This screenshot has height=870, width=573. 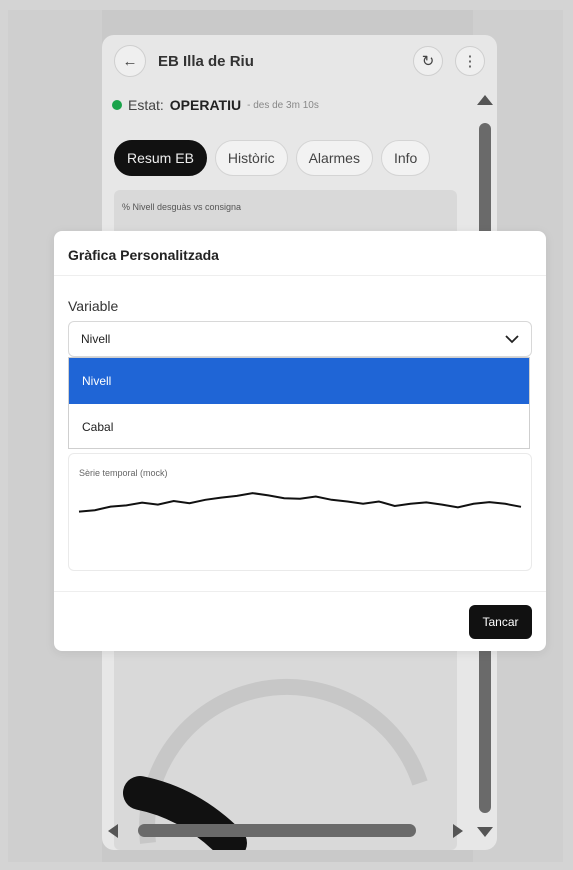 I want to click on variable-label: Variable, so click(x=93, y=306).